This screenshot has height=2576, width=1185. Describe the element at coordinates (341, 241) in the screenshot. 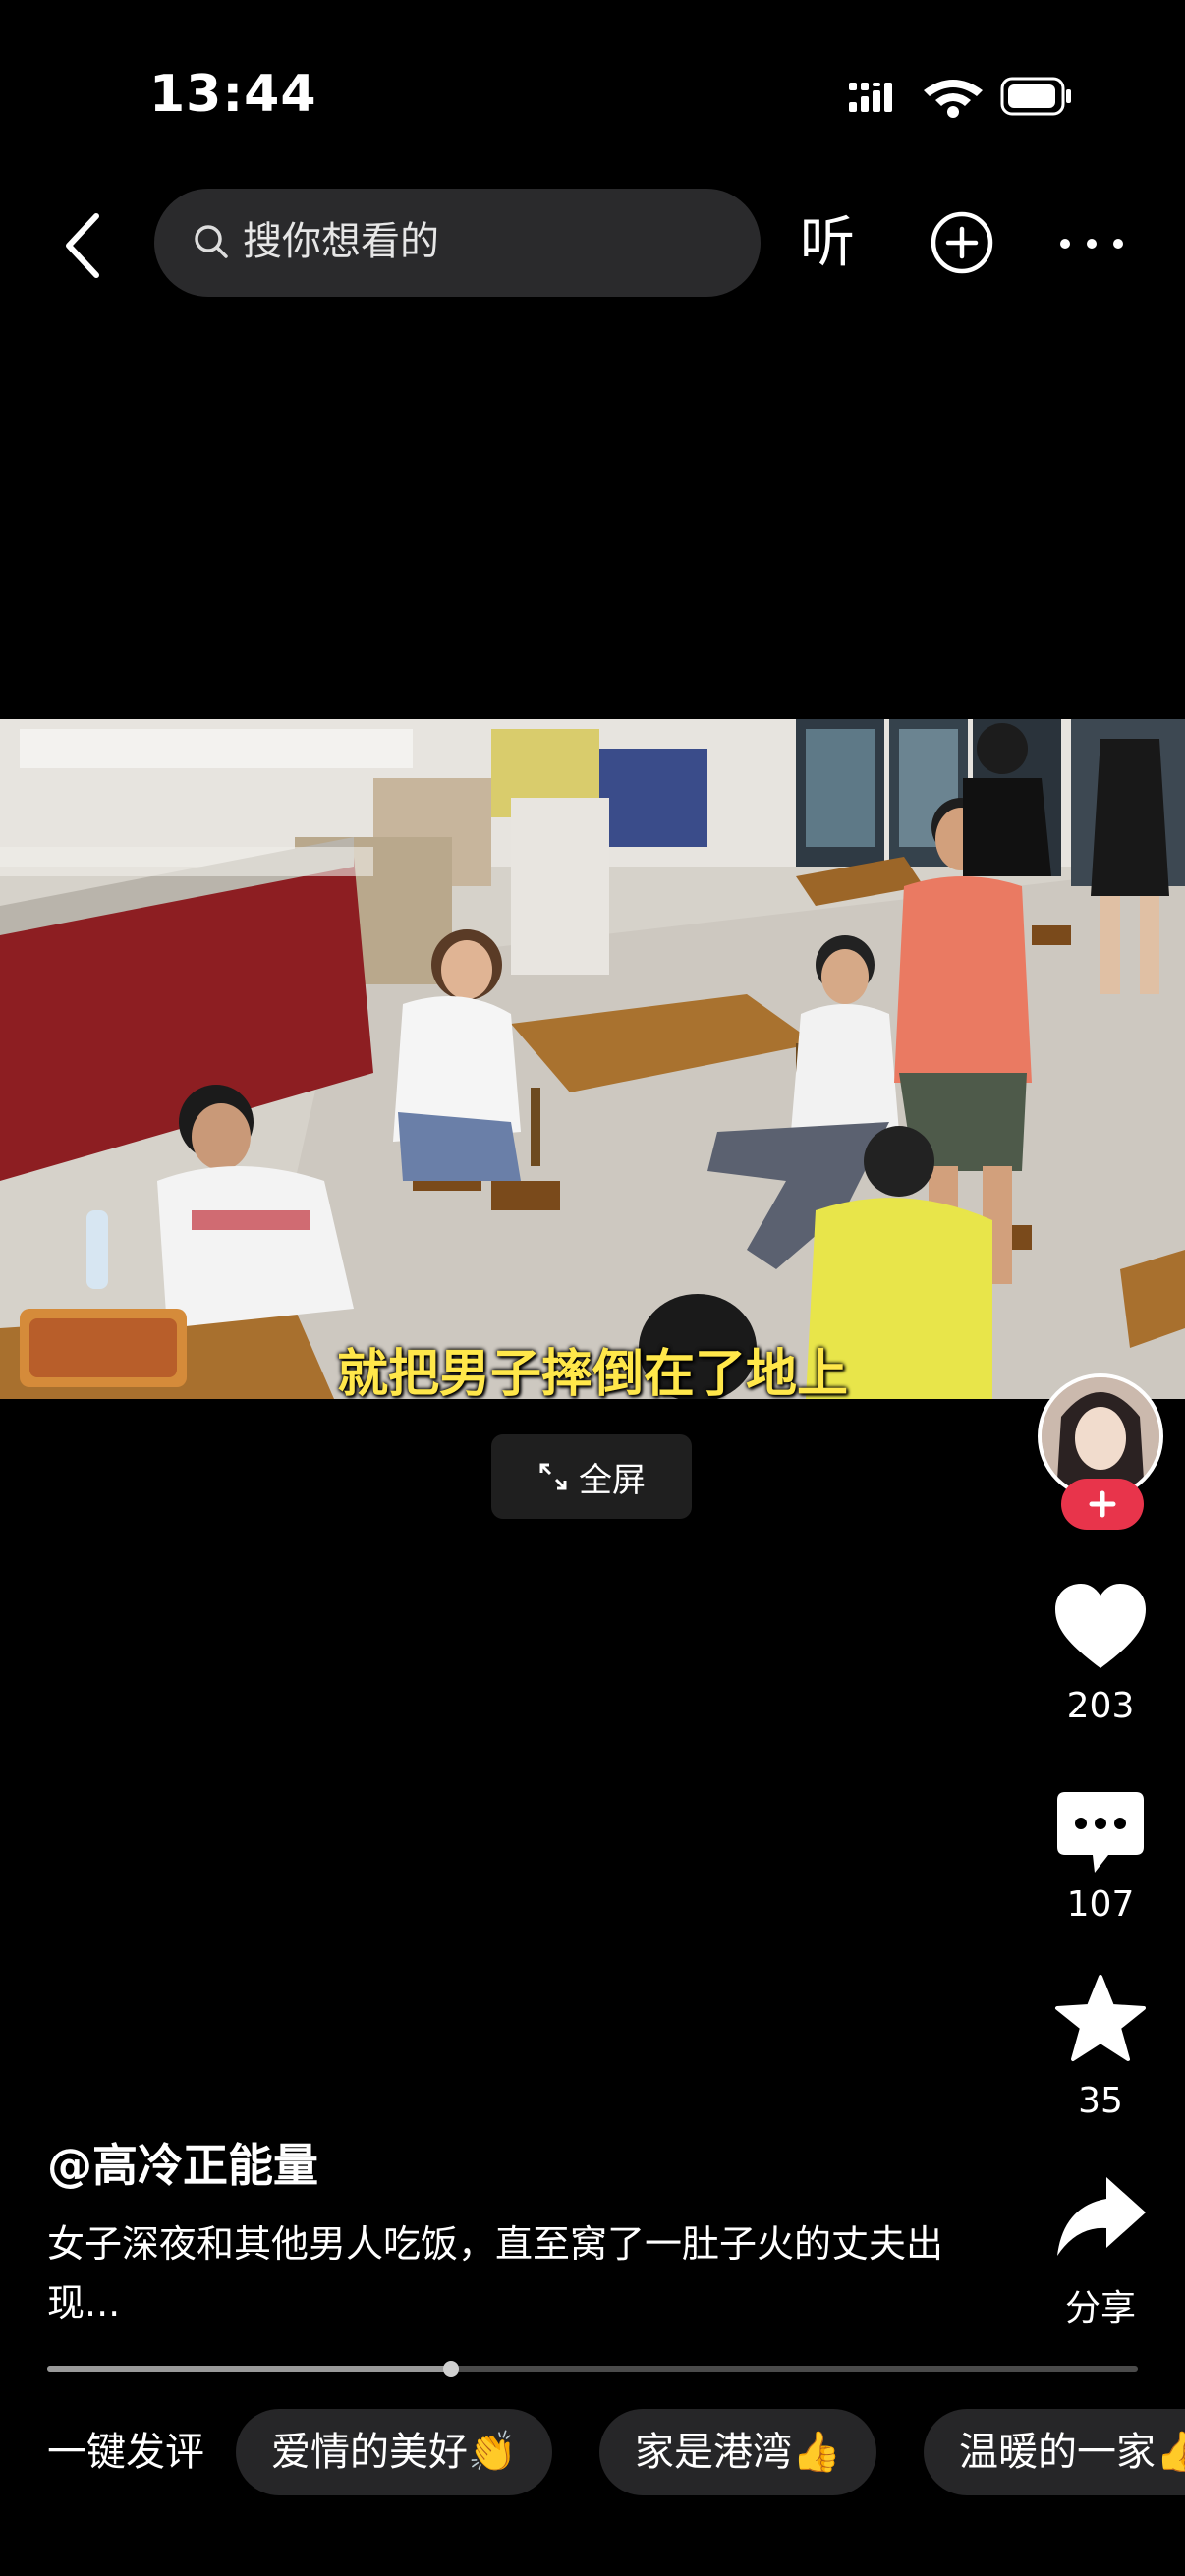

I see `search-placeholder: 搜你想看的` at that location.